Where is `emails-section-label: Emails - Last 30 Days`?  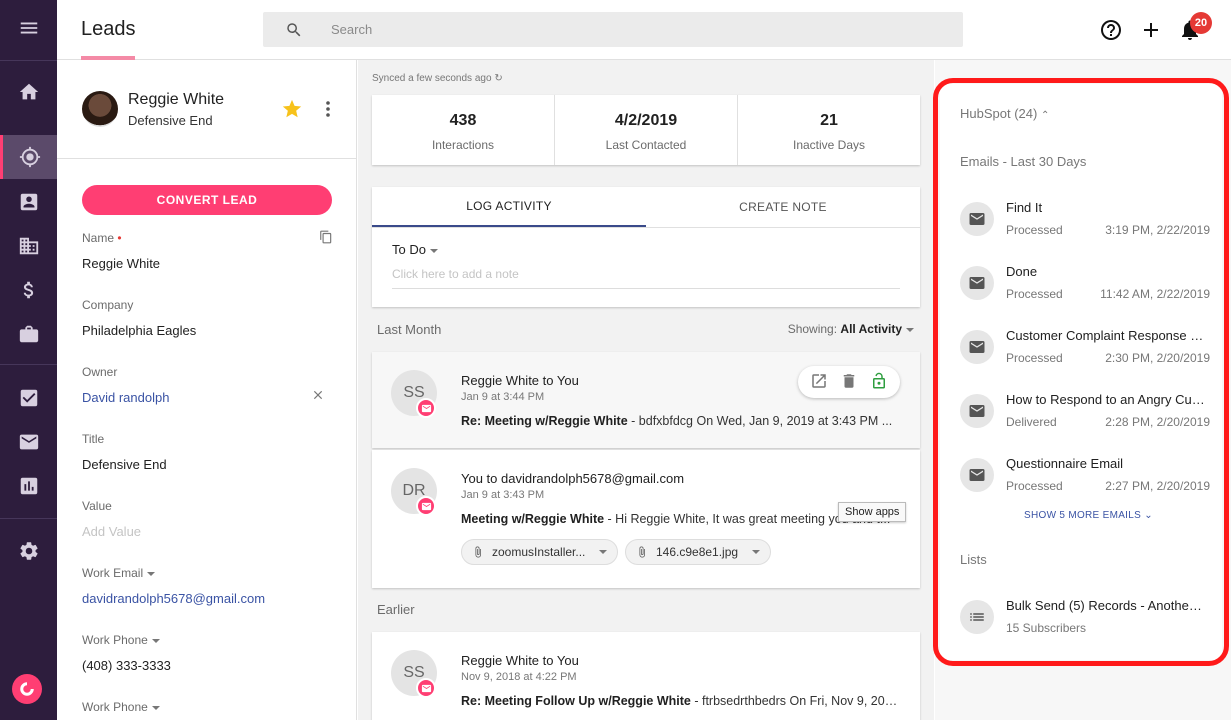 emails-section-label: Emails - Last 30 Days is located at coordinates (1023, 161).